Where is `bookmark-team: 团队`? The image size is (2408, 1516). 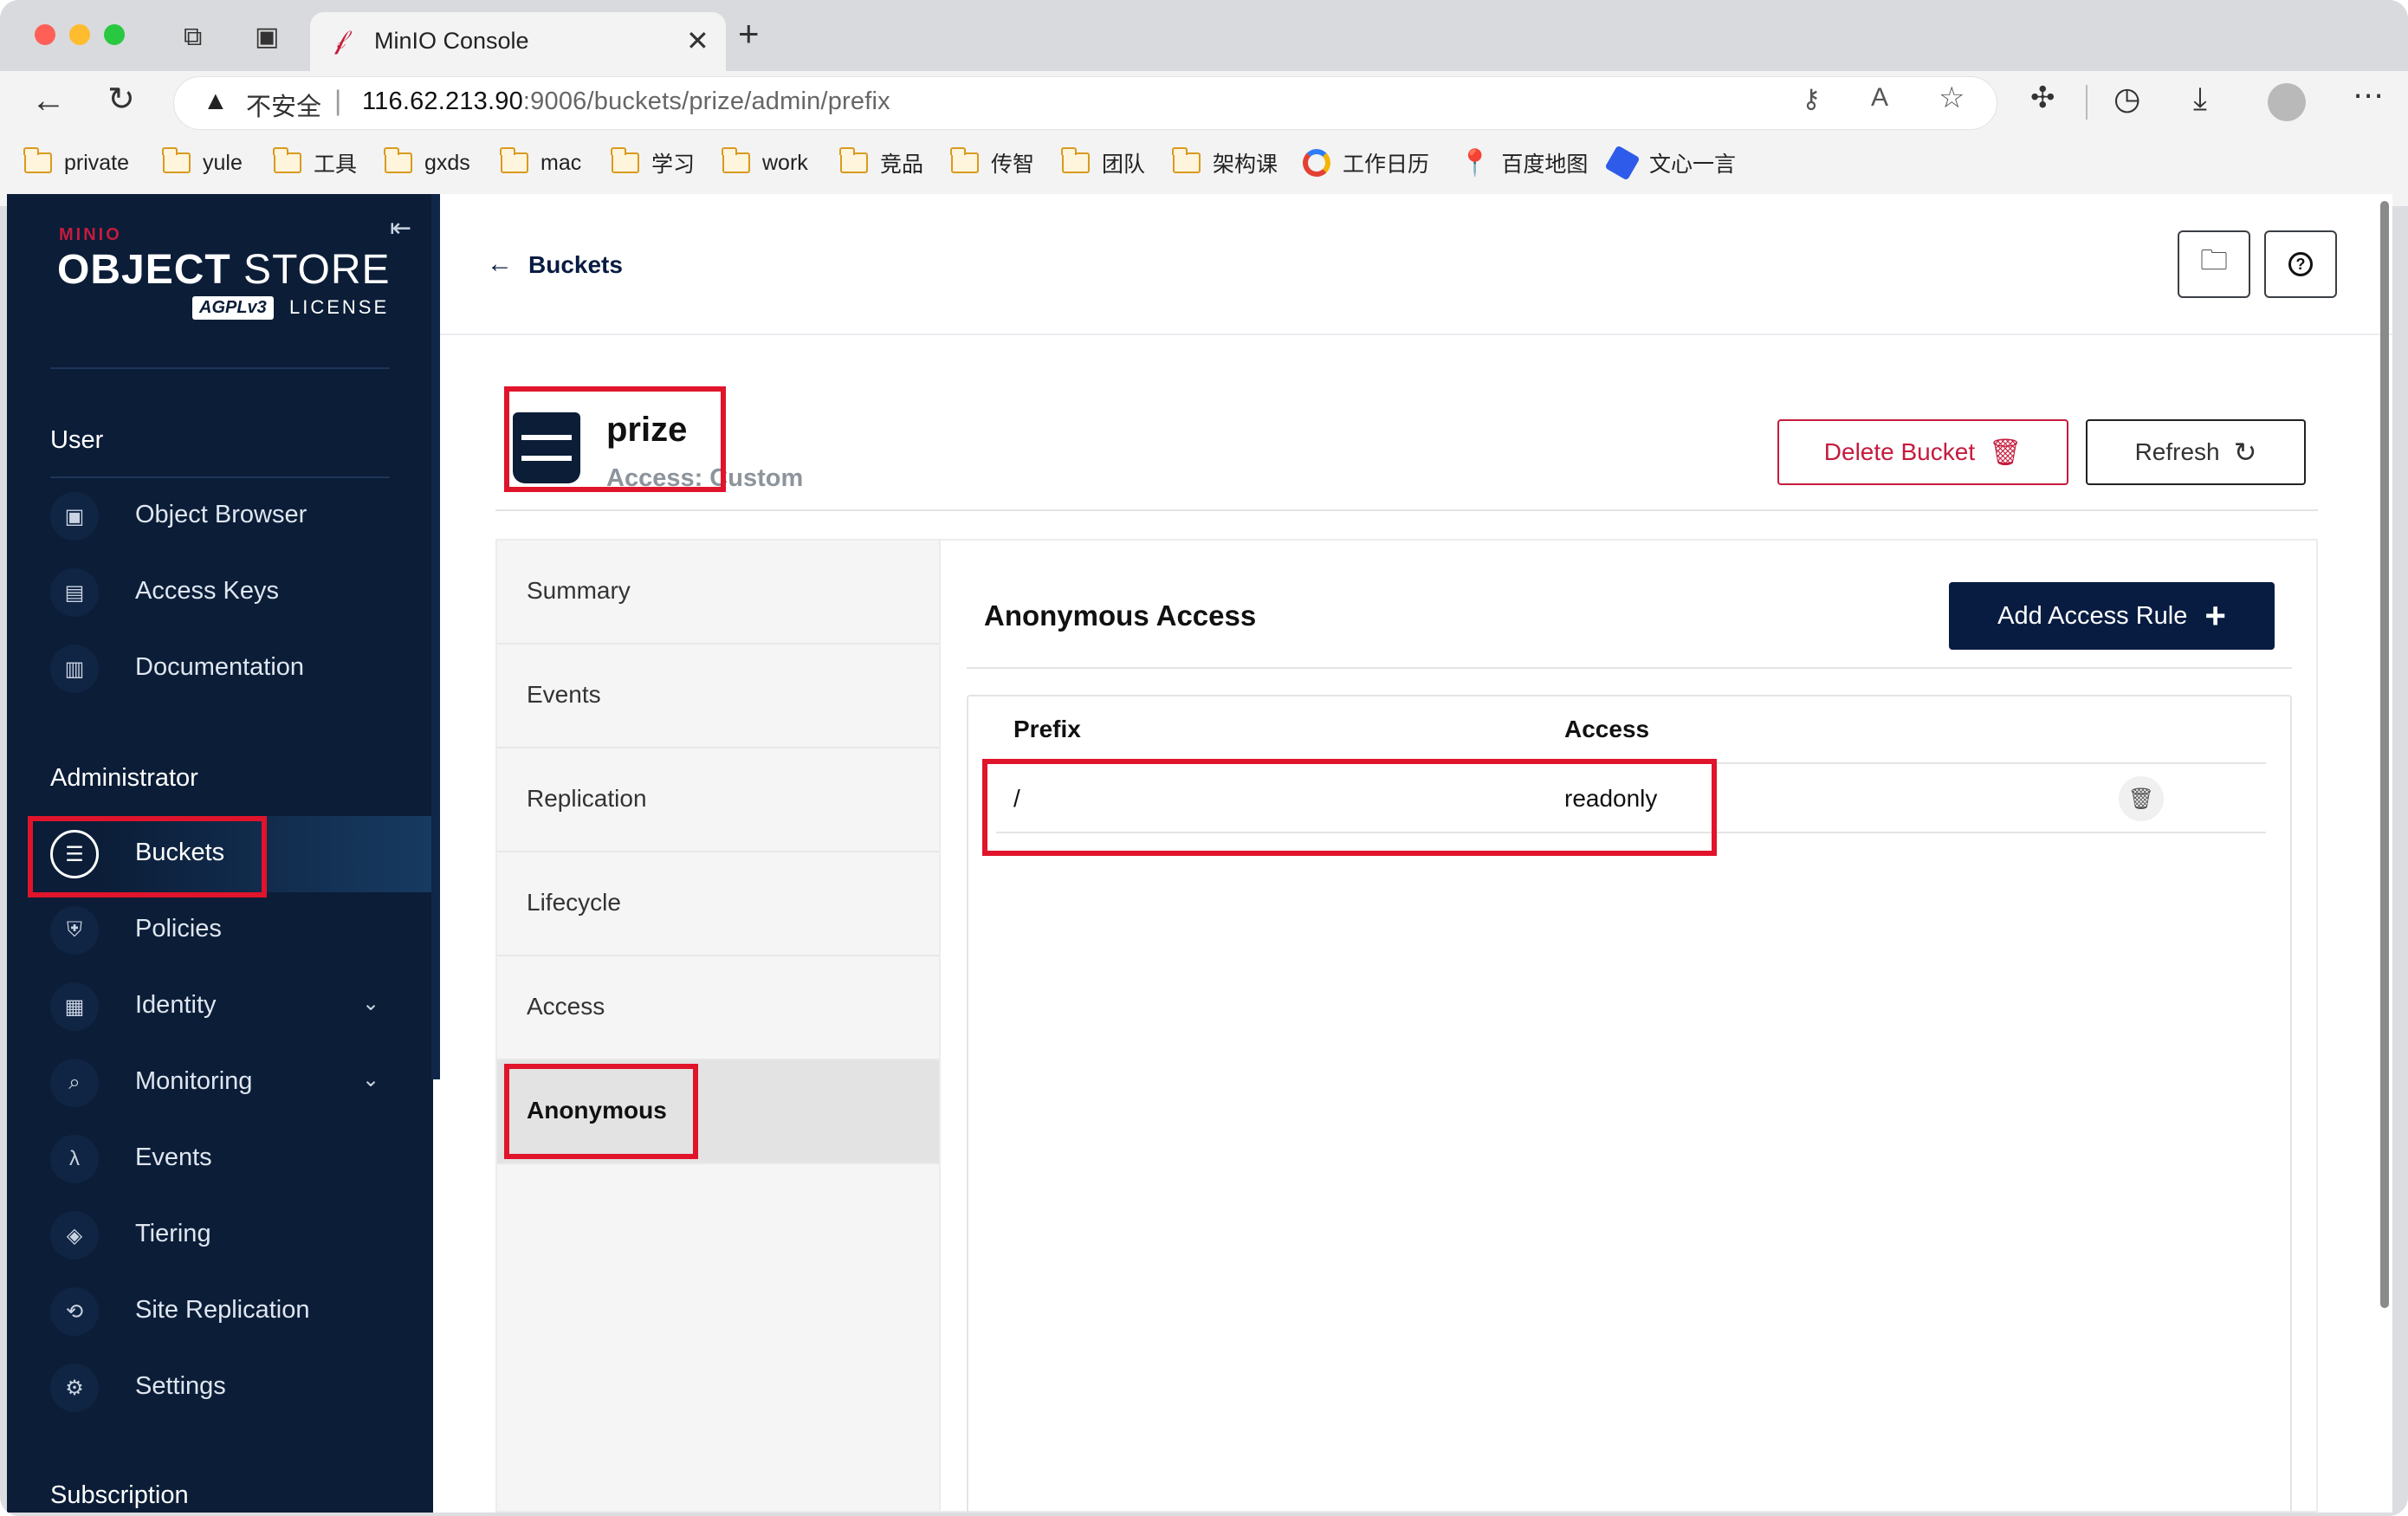
bookmark-team: 团队 is located at coordinates (1103, 163).